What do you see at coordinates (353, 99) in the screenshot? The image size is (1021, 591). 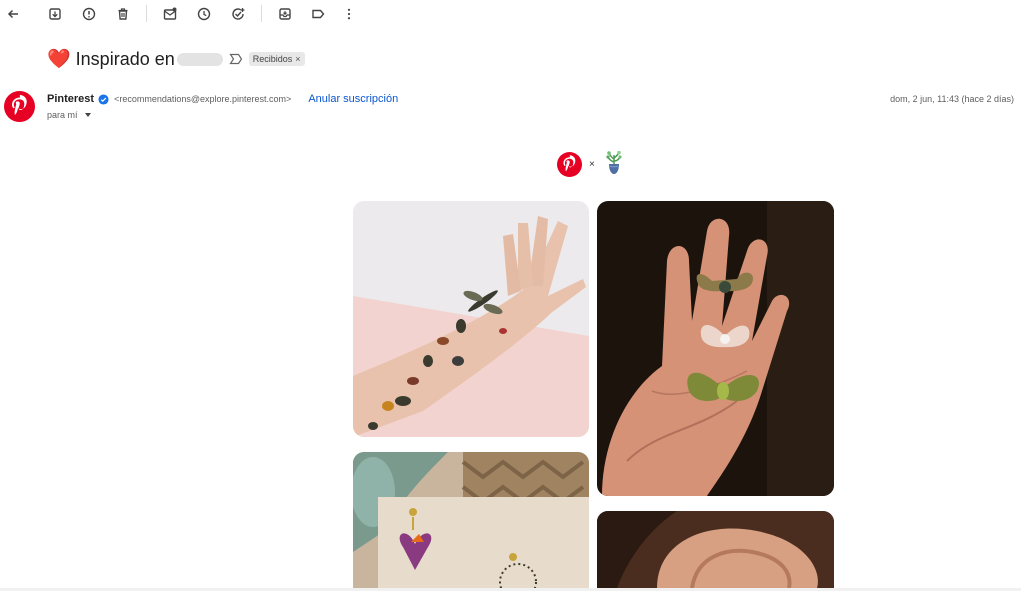 I see `unsubscribe-link: Anular suscripción` at bounding box center [353, 99].